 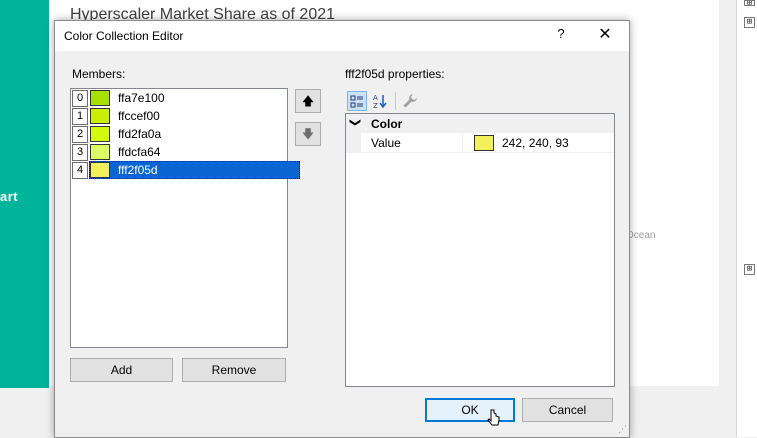 I want to click on teal-sidebar: art, so click(x=24, y=194).